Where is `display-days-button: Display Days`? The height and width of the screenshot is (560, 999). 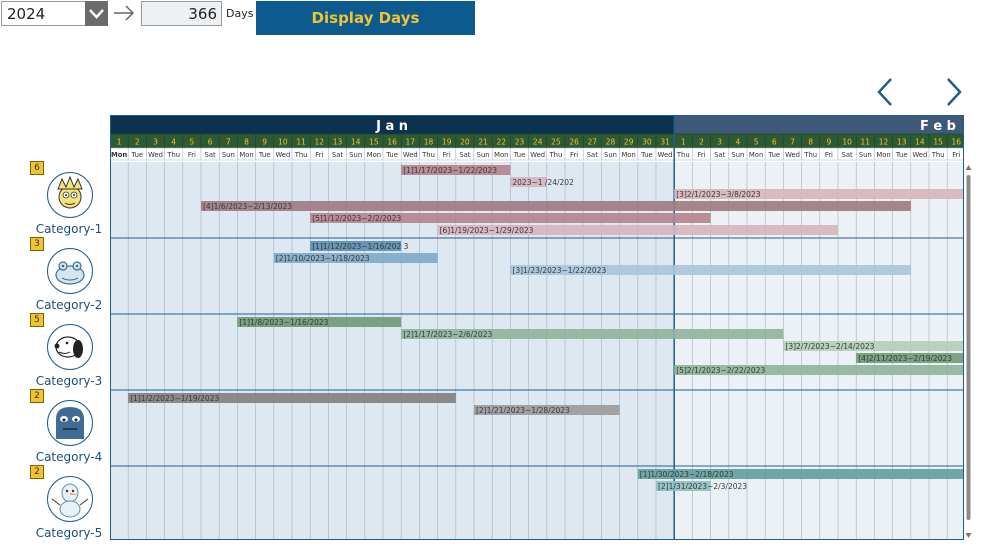 display-days-button: Display Days is located at coordinates (365, 18).